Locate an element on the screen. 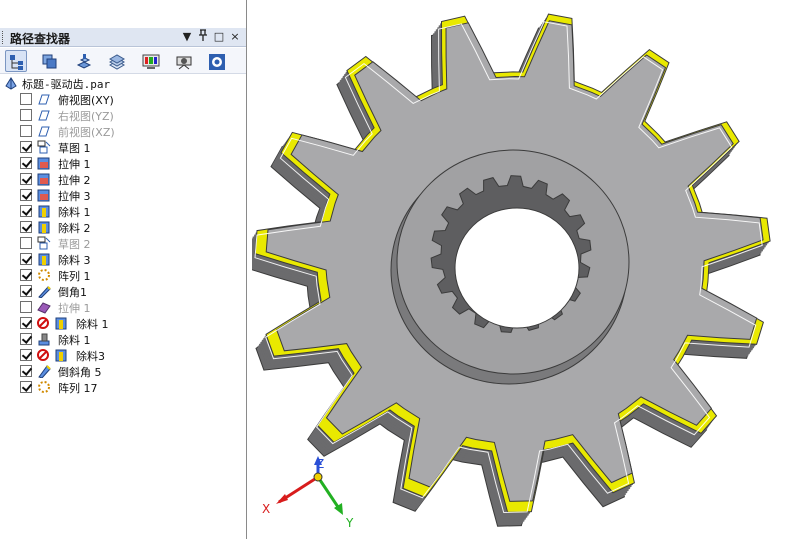  cutout-small-icon is located at coordinates (44, 339).